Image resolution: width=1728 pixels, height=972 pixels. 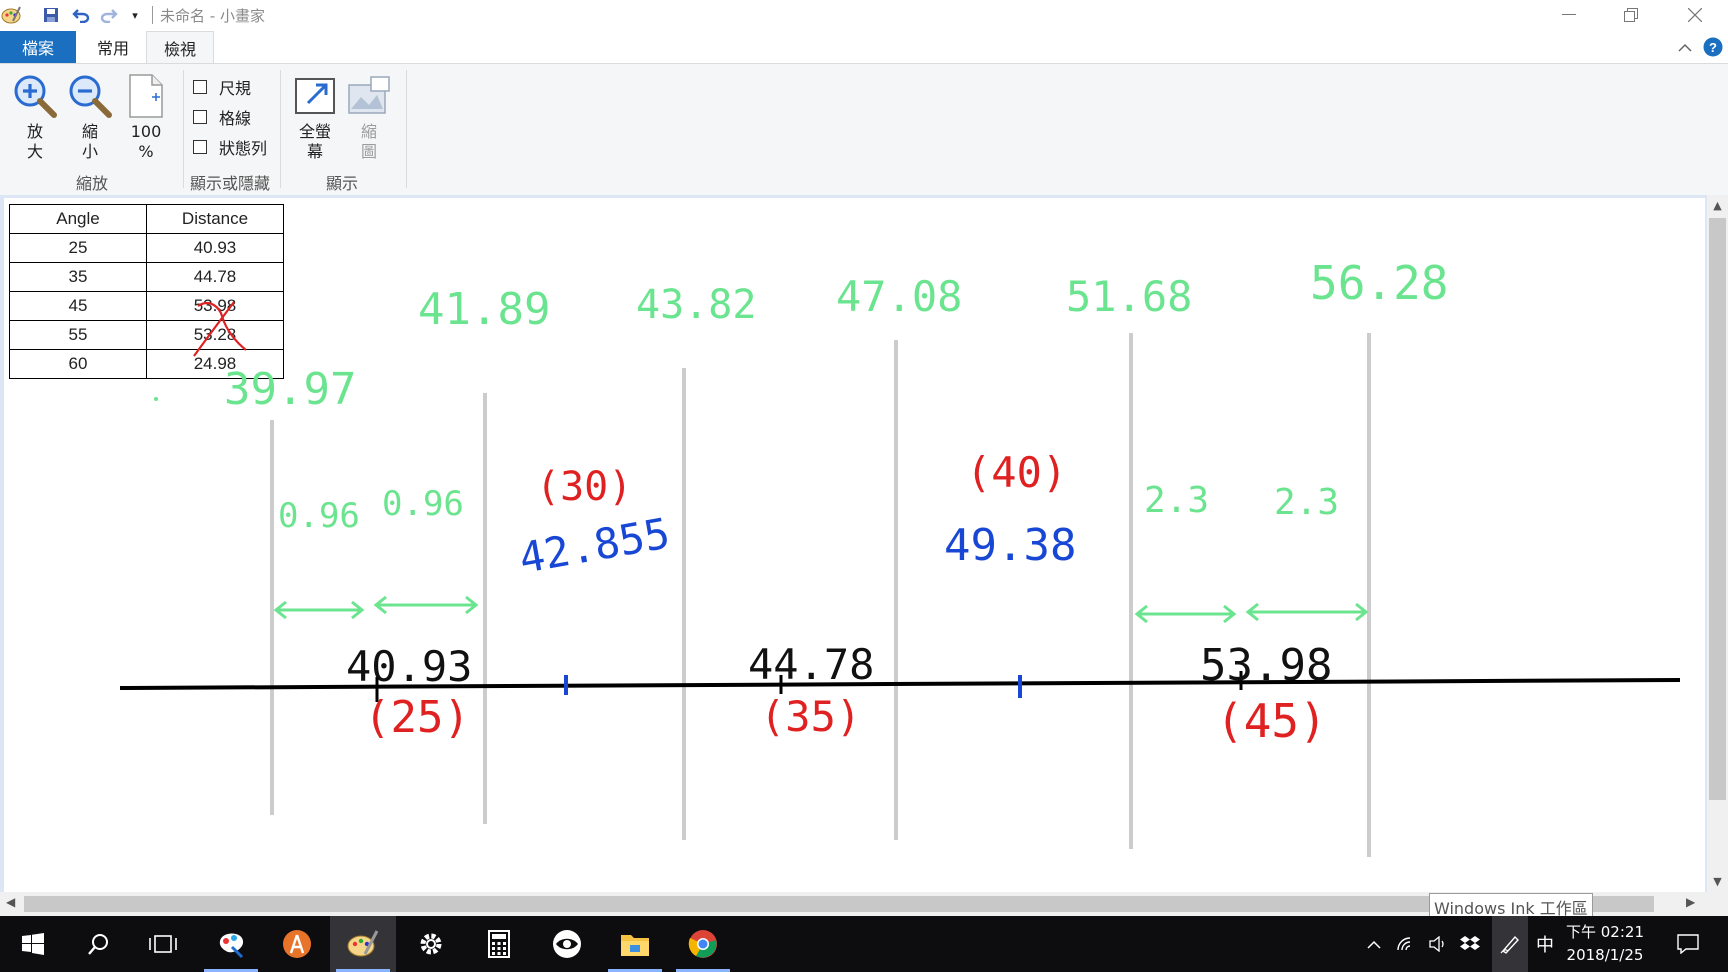 What do you see at coordinates (34, 141) in the screenshot?
I see `zoom-in-label: 放 大` at bounding box center [34, 141].